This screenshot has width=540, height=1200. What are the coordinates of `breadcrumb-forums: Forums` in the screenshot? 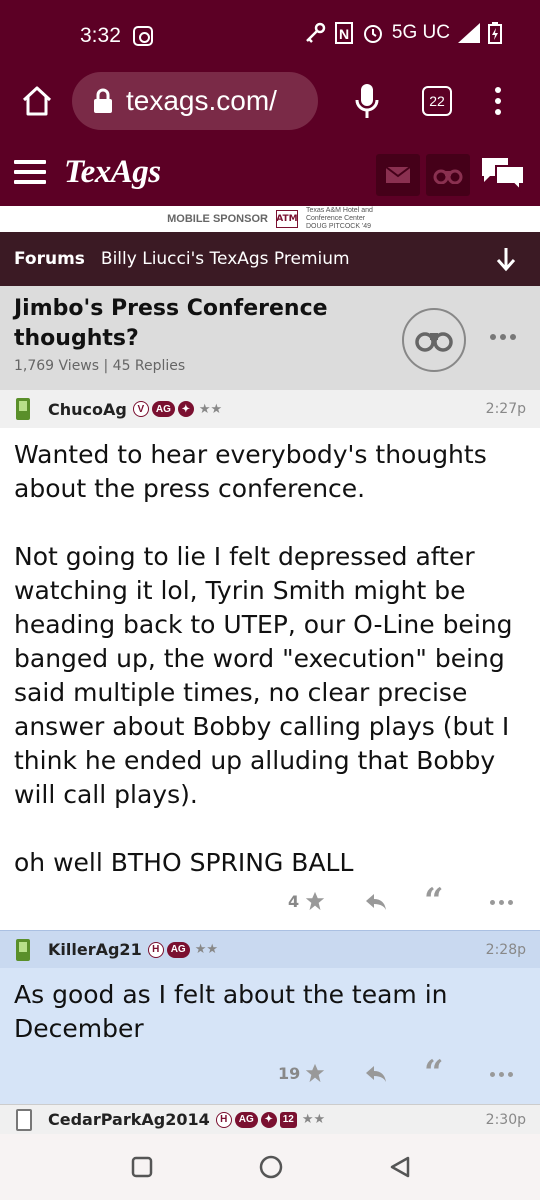 It's located at (49, 259).